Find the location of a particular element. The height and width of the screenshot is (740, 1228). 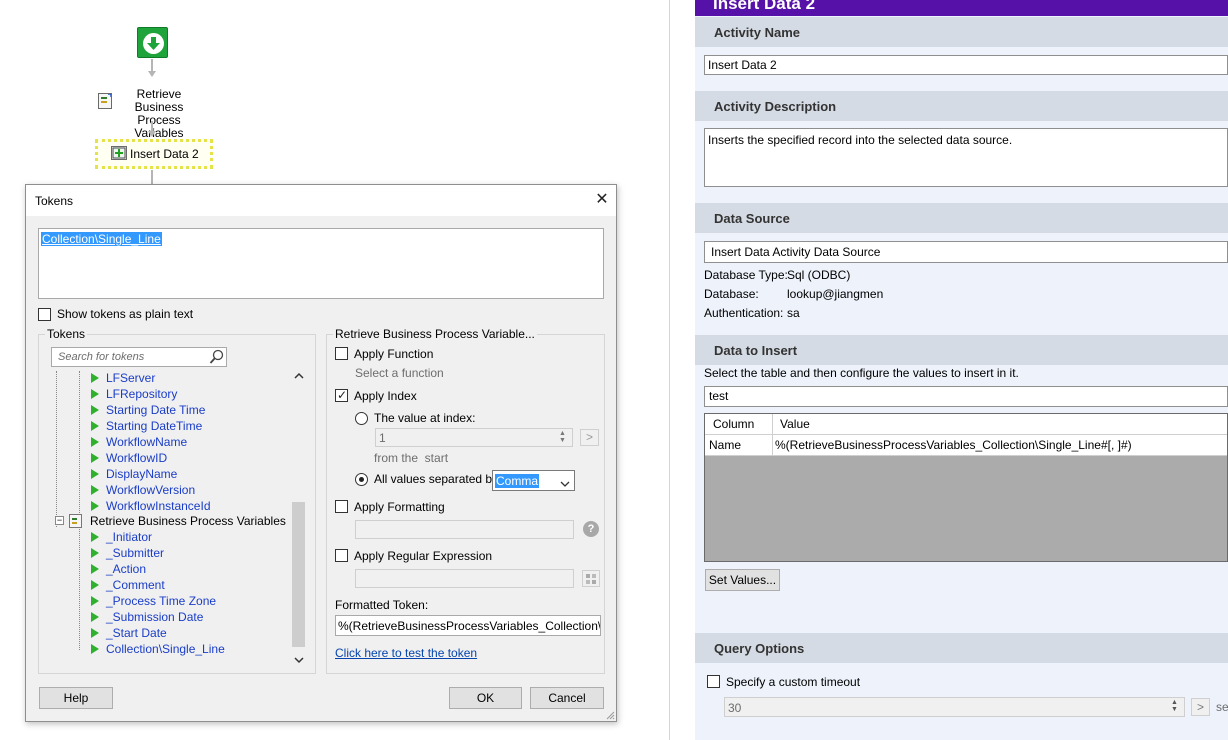

tree-item-selected: Collection\Single_Line is located at coordinates (191, 649).